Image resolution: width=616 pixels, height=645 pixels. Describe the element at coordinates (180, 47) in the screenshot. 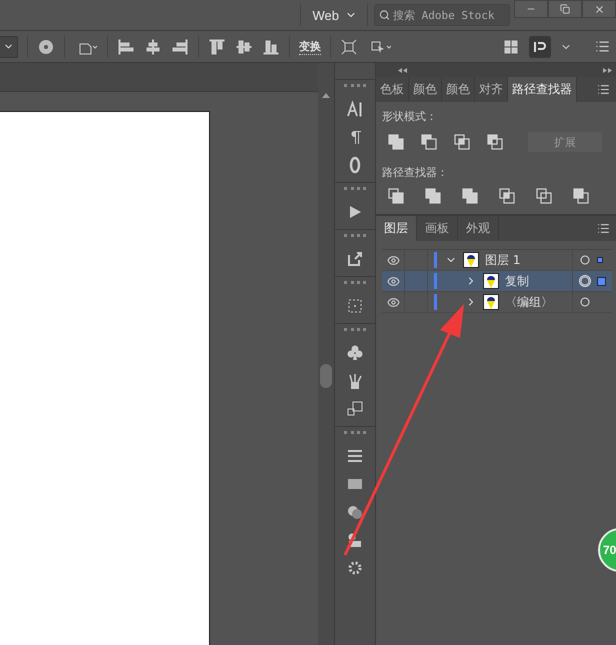

I see `align-right-icon` at that location.